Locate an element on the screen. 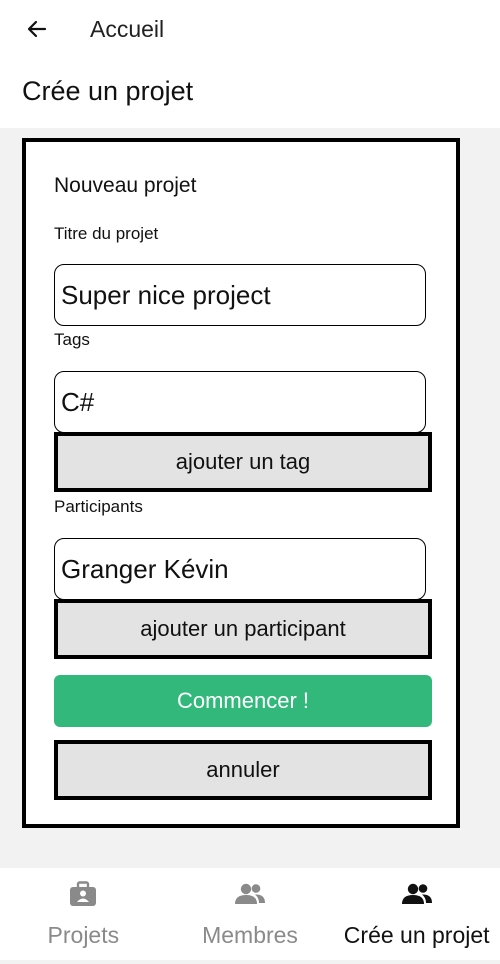 The width and height of the screenshot is (500, 964). form-heading: Nouveau projet is located at coordinates (125, 185).